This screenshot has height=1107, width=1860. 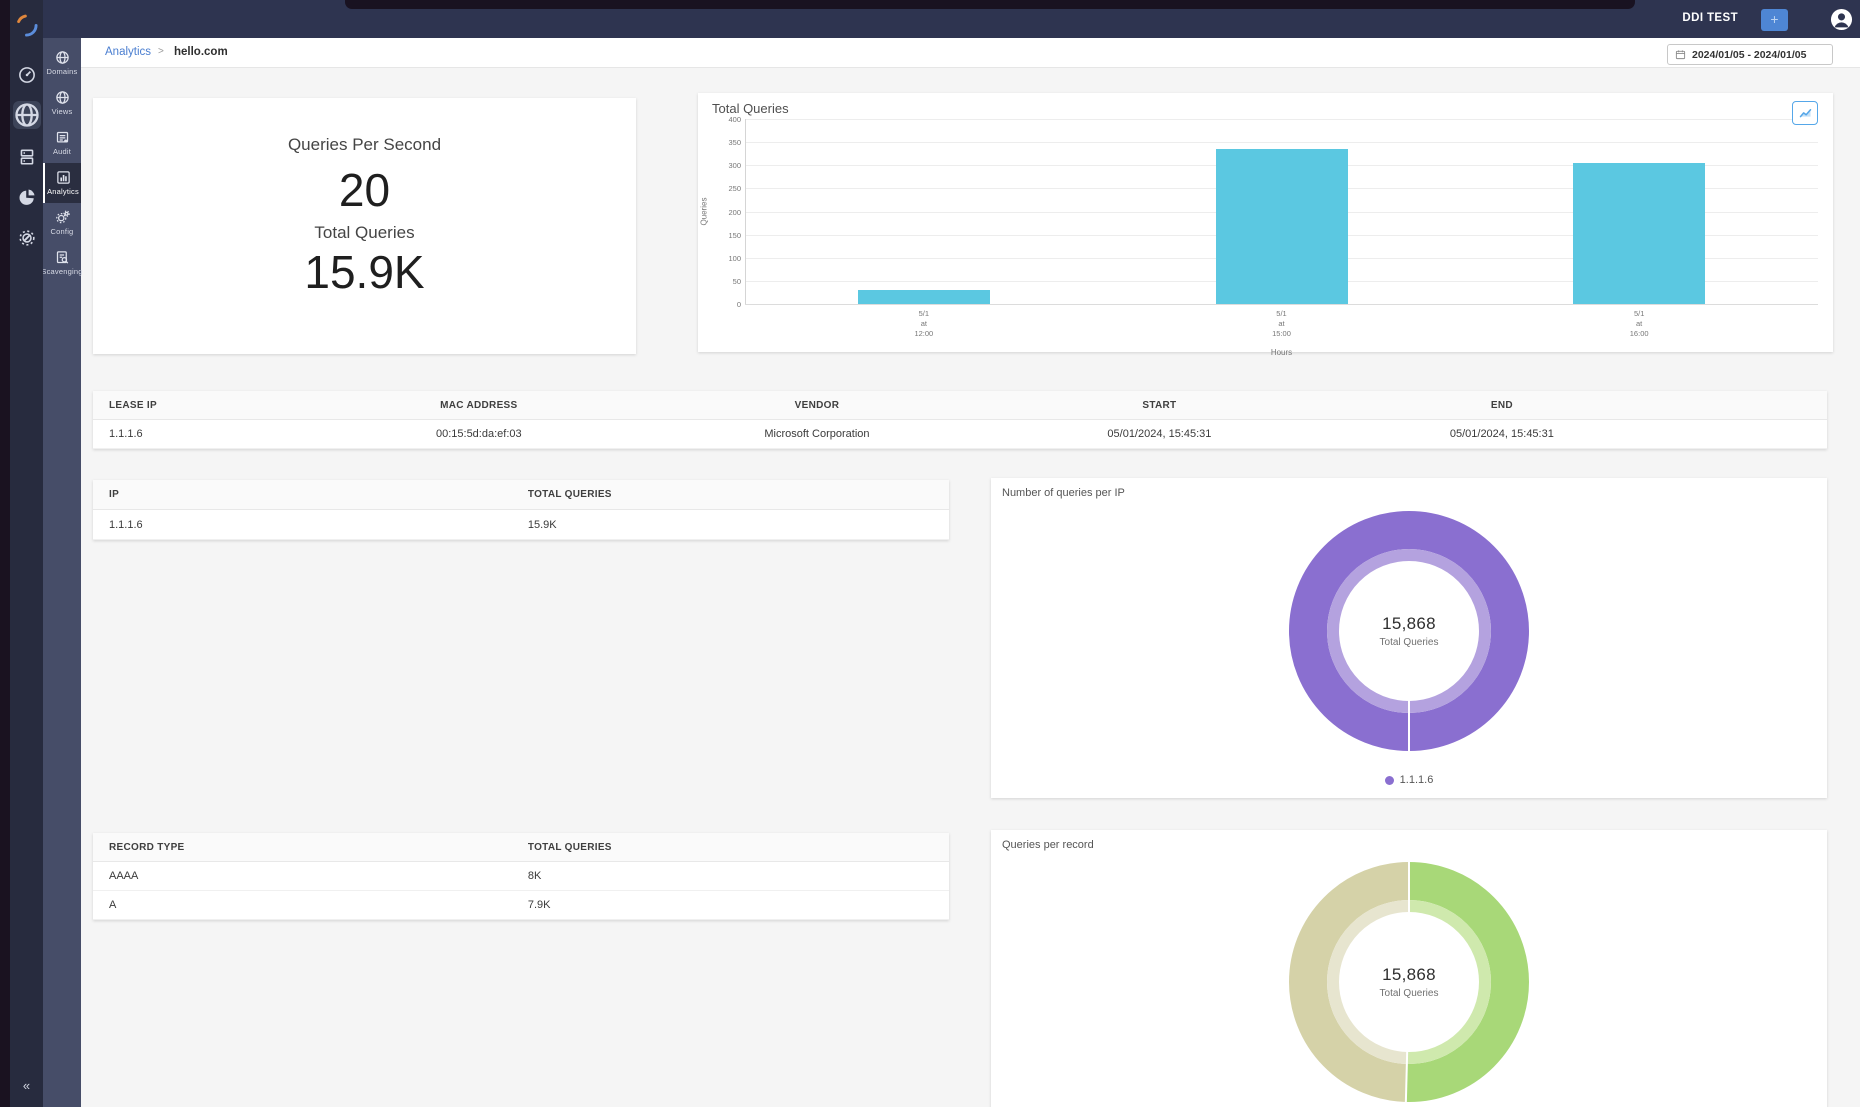 I want to click on rail-dns-globe-icon, so click(x=26, y=115).